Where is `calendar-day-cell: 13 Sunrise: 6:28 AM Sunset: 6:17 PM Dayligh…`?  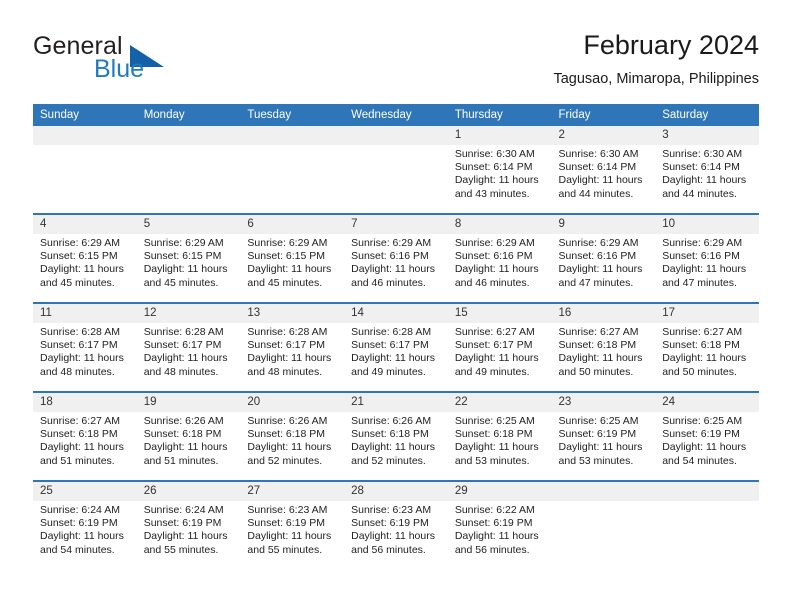
calendar-day-cell: 13 Sunrise: 6:28 AM Sunset: 6:17 PM Dayligh… is located at coordinates (292, 348).